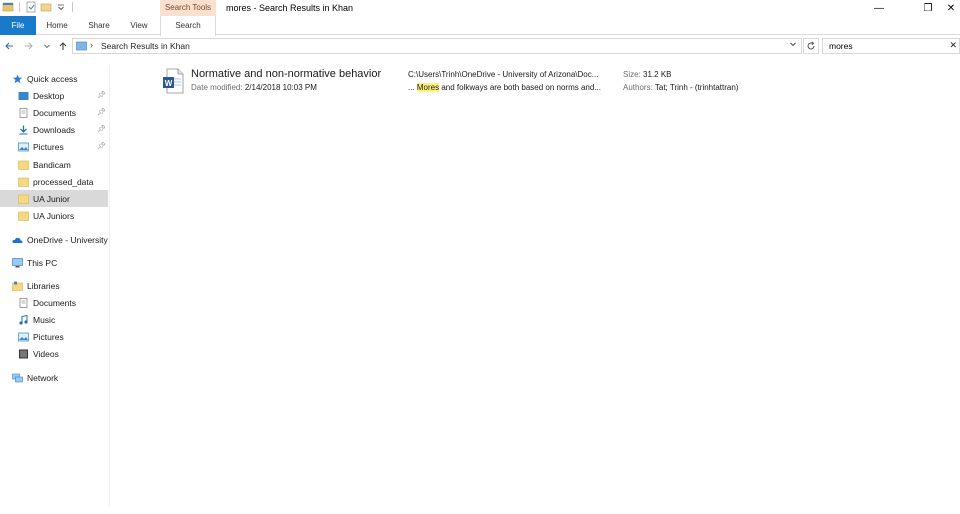 This screenshot has width=960, height=514. Describe the element at coordinates (891, 46) in the screenshot. I see `search-input: mores ✕` at that location.